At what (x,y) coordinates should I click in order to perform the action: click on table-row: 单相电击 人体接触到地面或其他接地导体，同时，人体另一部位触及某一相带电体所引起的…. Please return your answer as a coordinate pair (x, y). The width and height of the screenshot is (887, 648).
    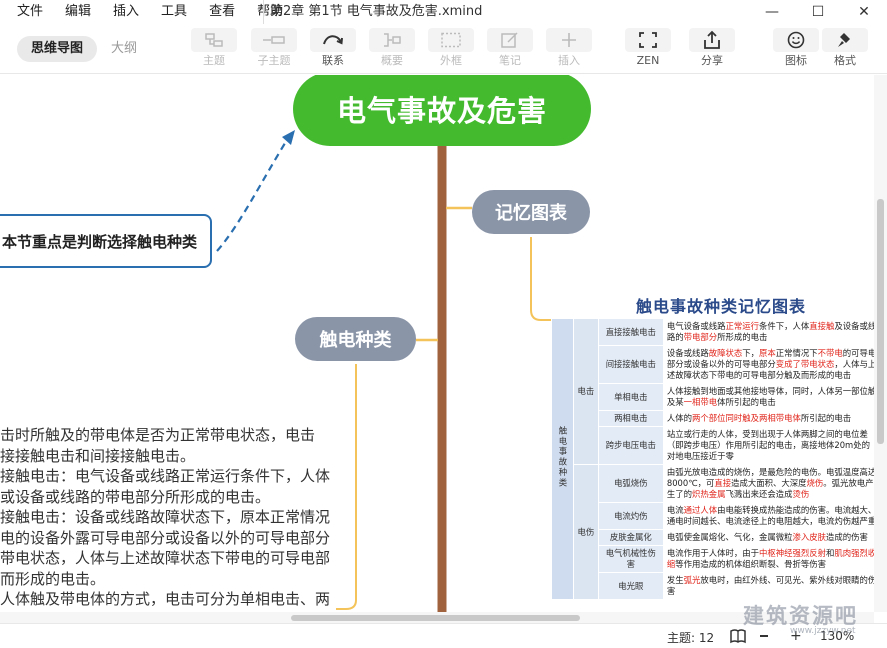
    Looking at the image, I should click on (713, 397).